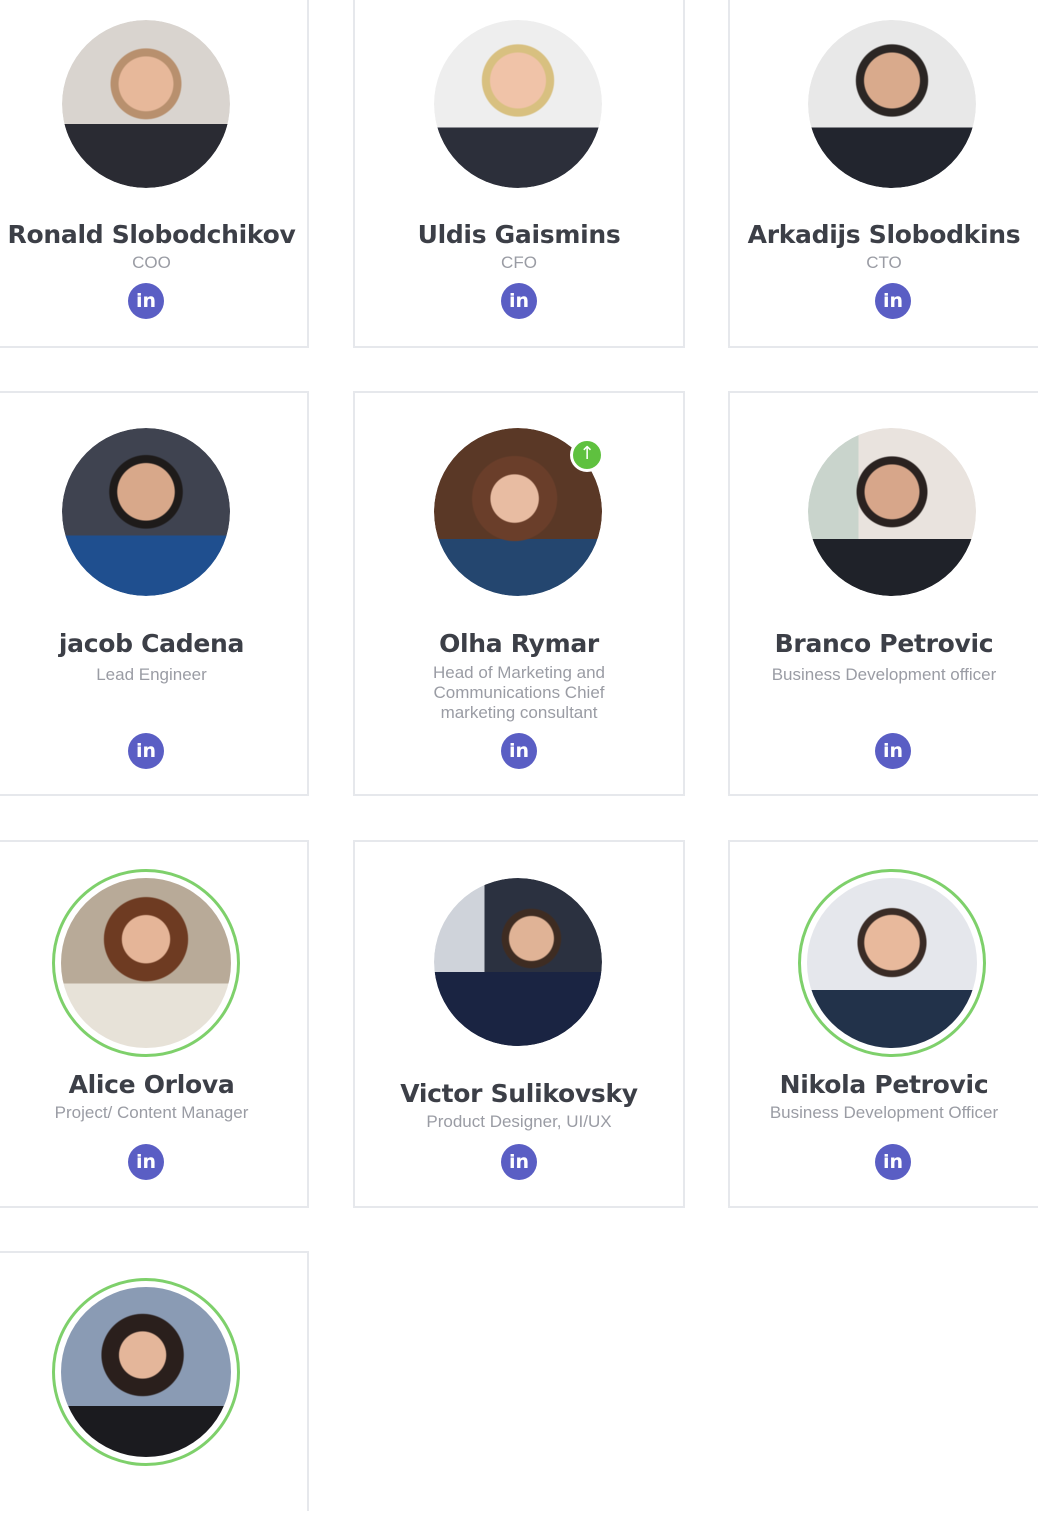  I want to click on member-role: Business Development Officer, so click(884, 1112).